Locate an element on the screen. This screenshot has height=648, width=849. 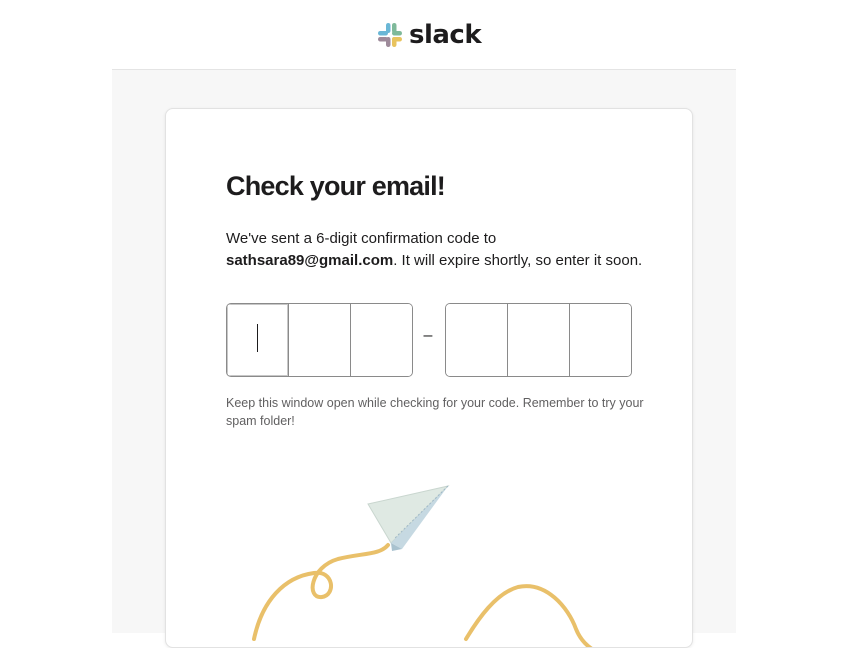
slack-hash-icon is located at coordinates (390, 35).